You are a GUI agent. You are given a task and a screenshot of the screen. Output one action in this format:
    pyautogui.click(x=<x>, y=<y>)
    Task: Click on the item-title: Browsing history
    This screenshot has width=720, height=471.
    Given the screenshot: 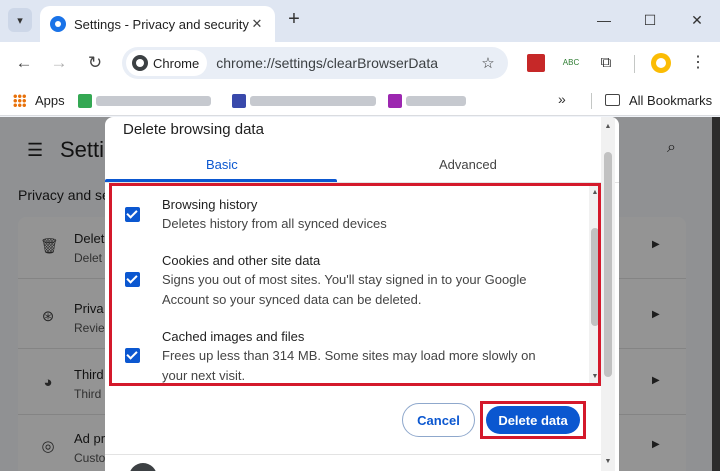 What is the action you would take?
    pyautogui.click(x=210, y=204)
    